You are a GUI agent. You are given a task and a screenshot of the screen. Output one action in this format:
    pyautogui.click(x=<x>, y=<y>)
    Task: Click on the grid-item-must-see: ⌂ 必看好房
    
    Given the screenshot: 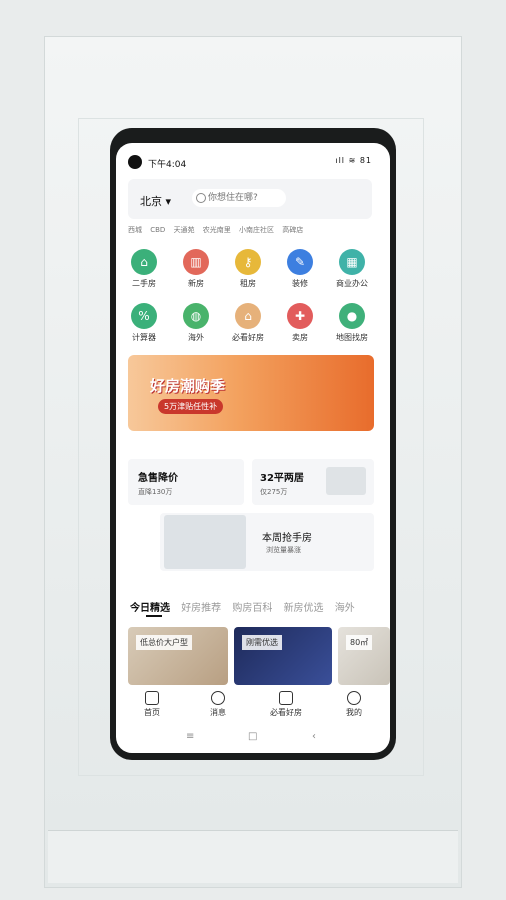 What is the action you would take?
    pyautogui.click(x=248, y=323)
    